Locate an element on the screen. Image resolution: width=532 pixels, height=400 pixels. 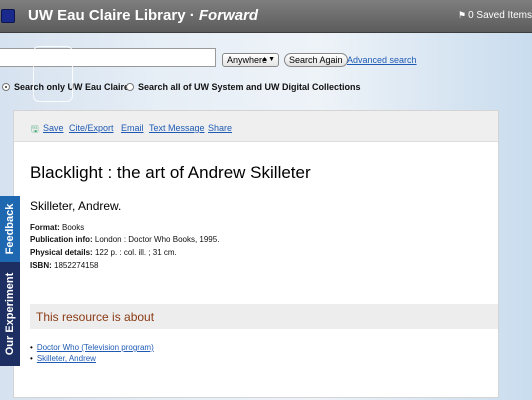
logo-icon is located at coordinates (8, 16).